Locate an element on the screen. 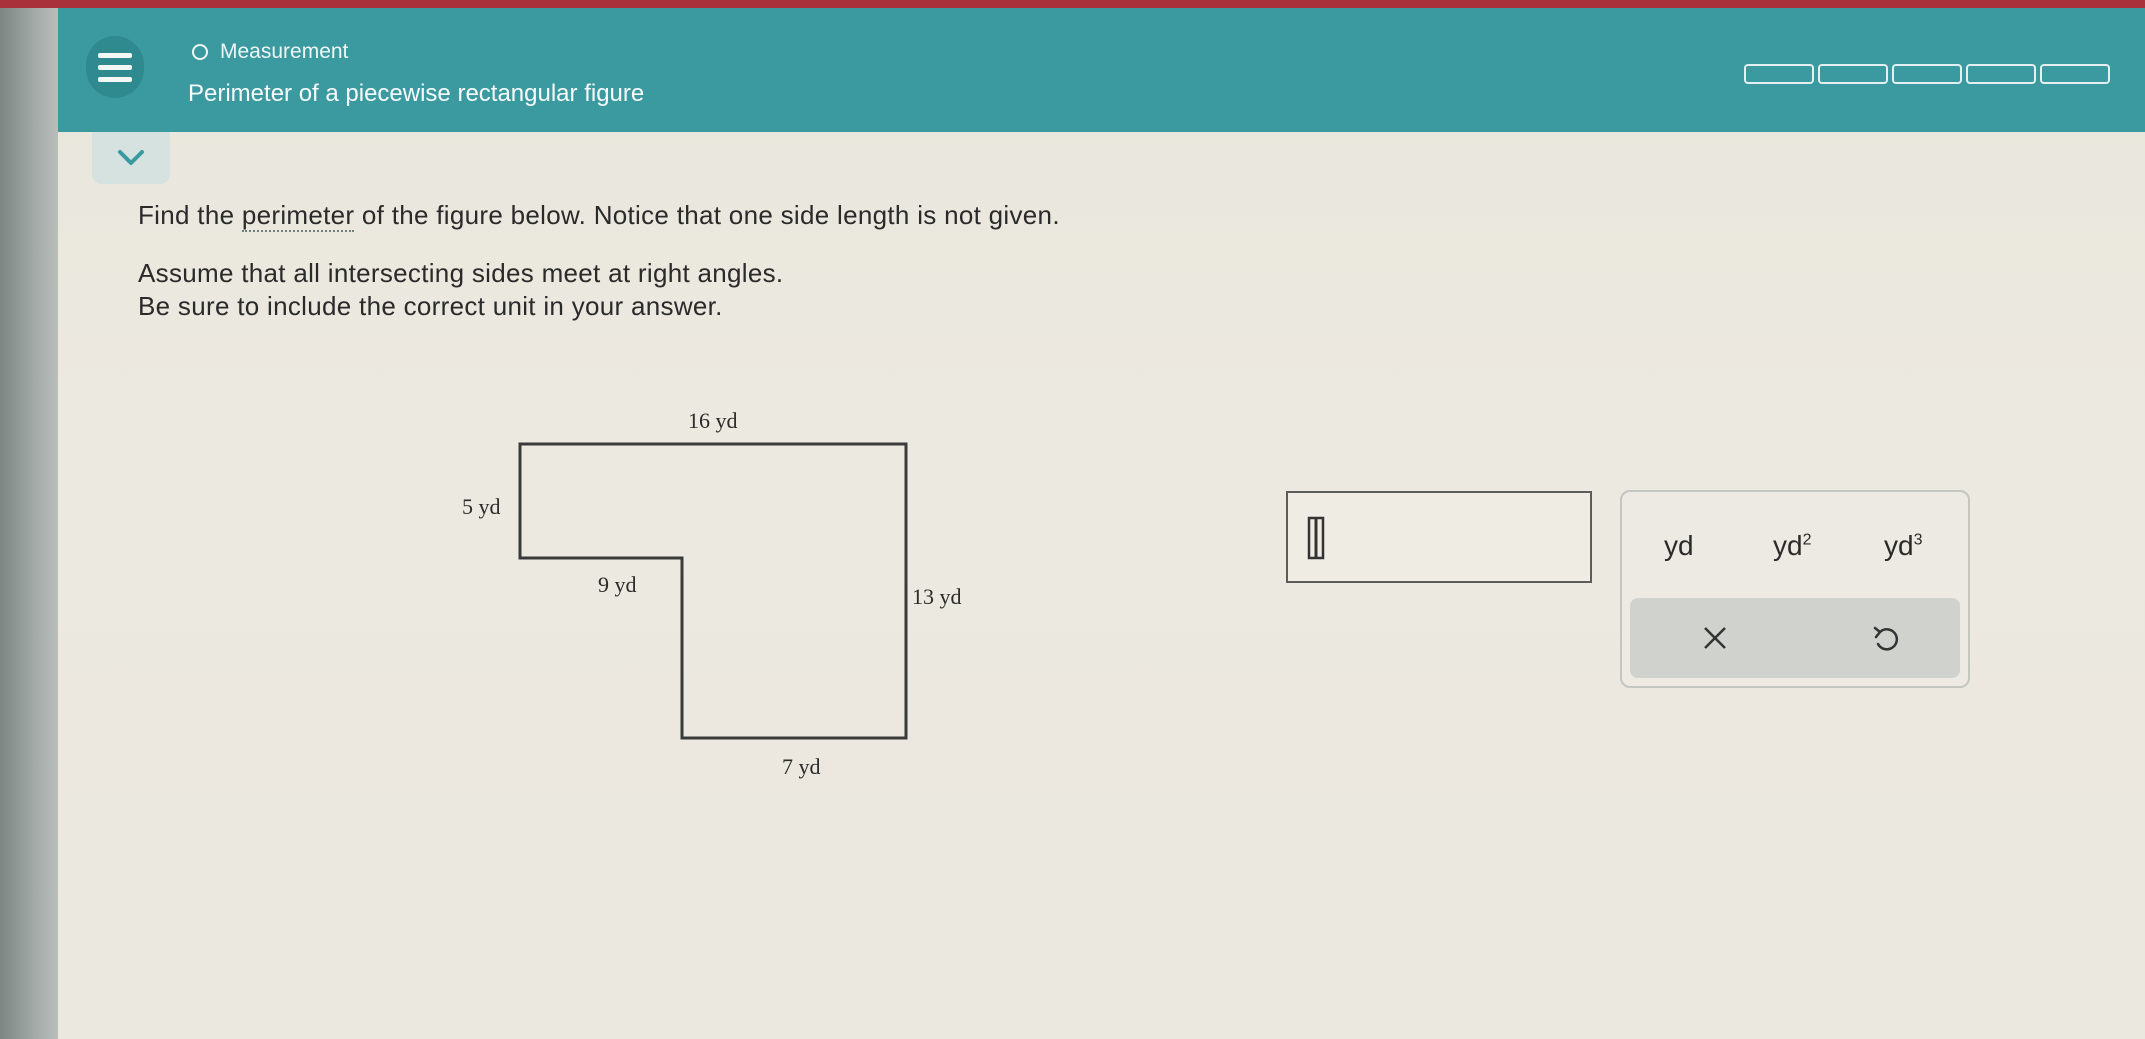  top-strip is located at coordinates (1072, 4).